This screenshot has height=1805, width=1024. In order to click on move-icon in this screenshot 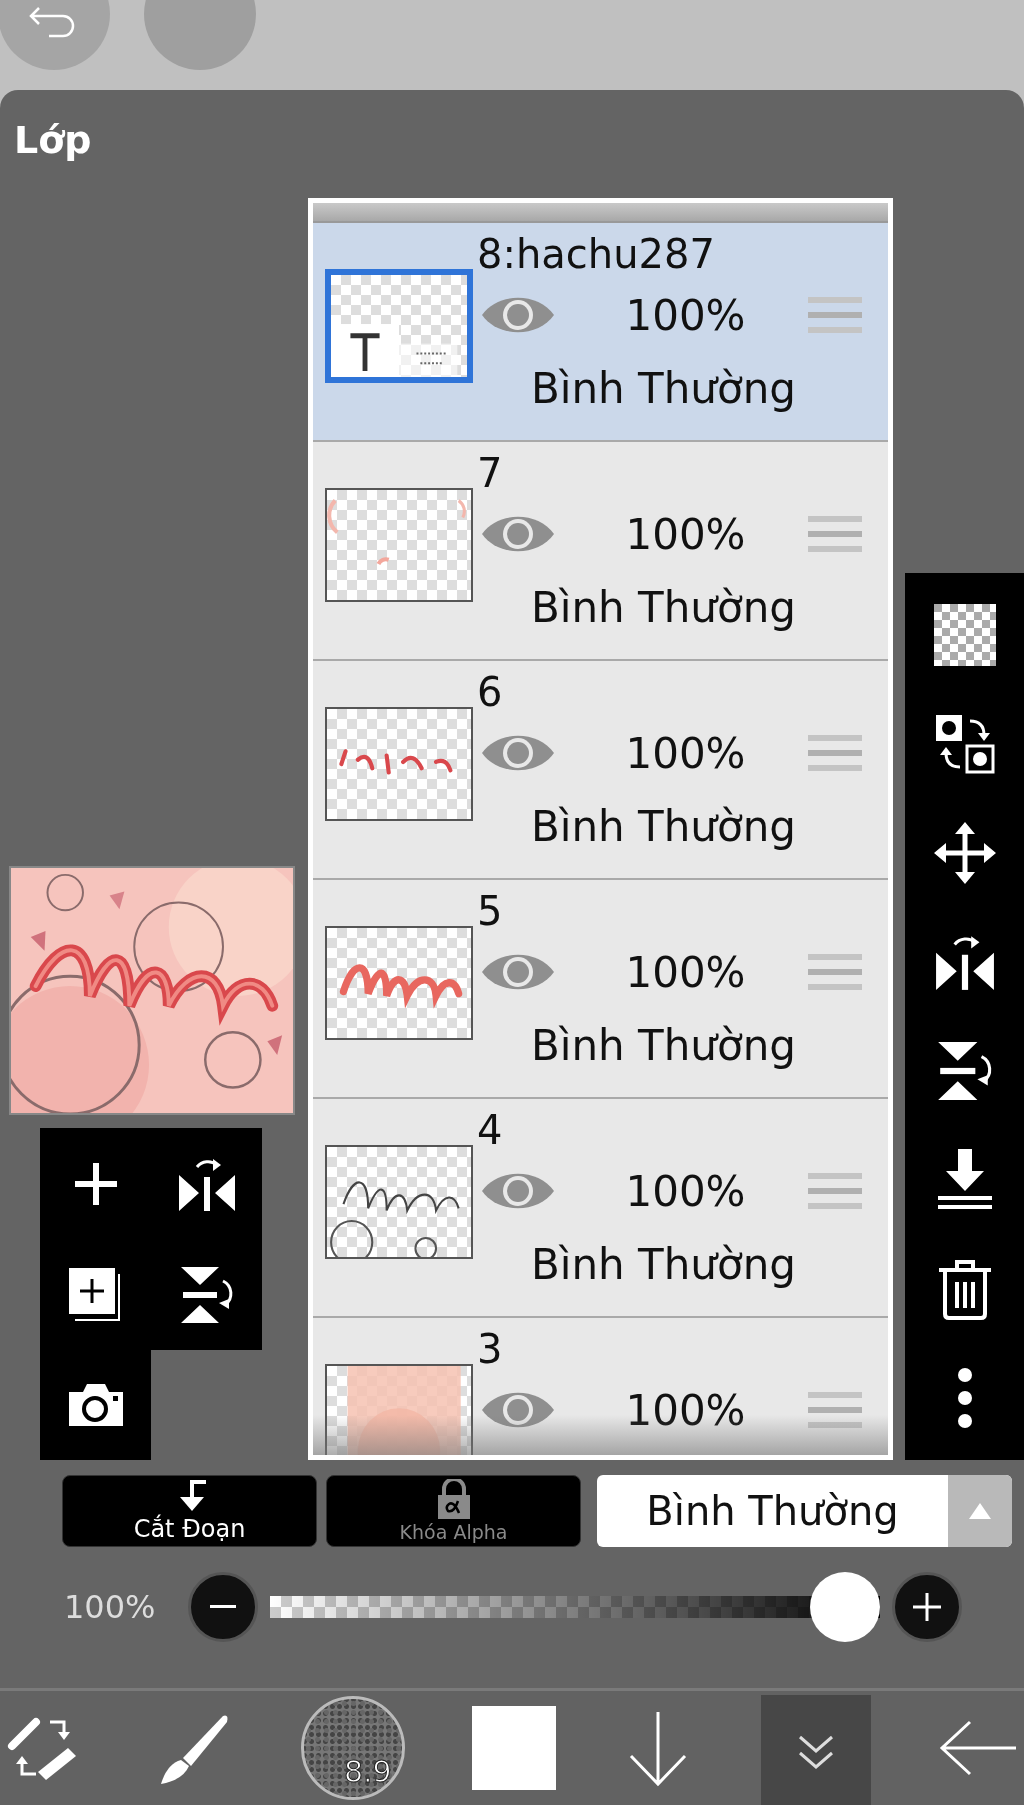, I will do `click(964, 853)`.